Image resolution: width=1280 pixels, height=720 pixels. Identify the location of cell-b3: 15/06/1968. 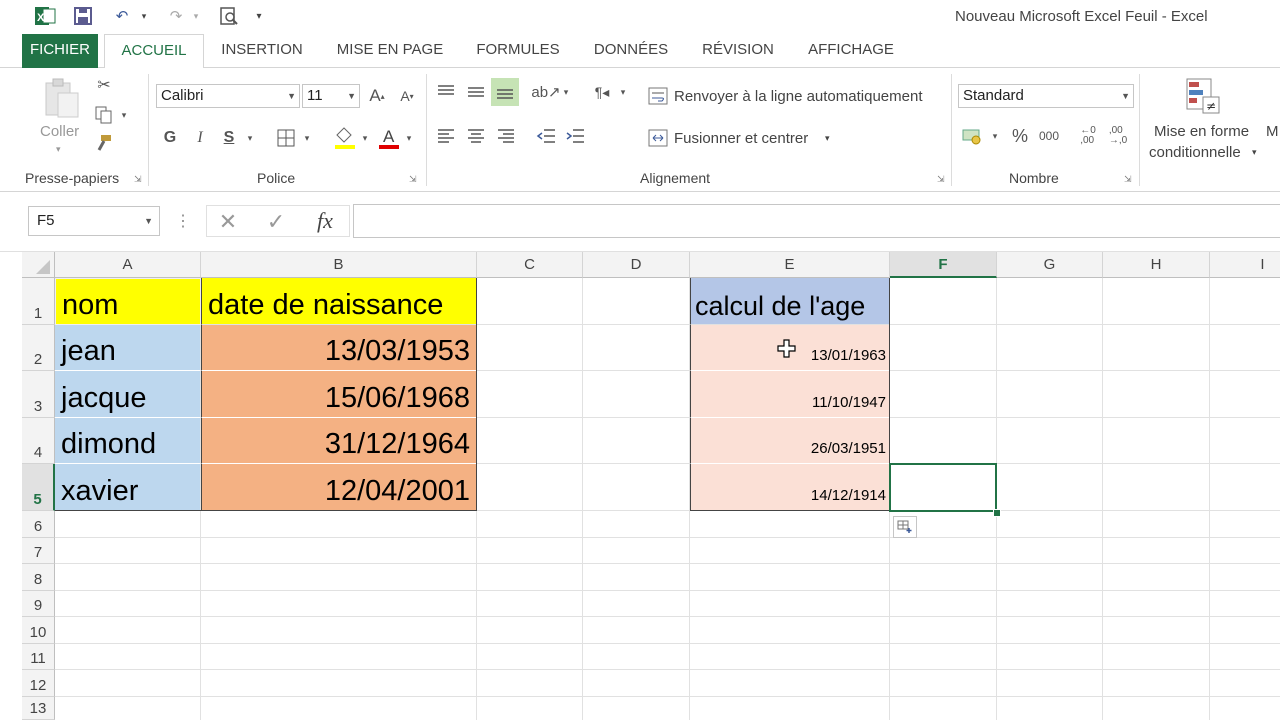
(339, 394).